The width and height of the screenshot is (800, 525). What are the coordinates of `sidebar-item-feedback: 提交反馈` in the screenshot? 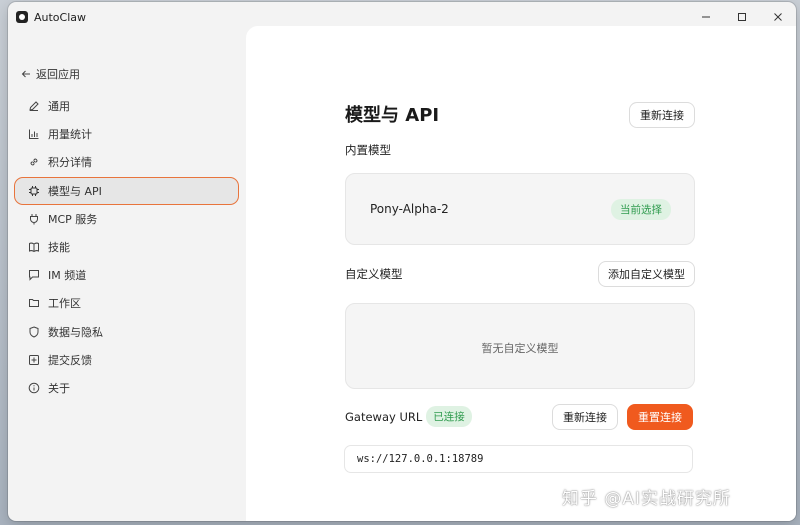 It's located at (126, 360).